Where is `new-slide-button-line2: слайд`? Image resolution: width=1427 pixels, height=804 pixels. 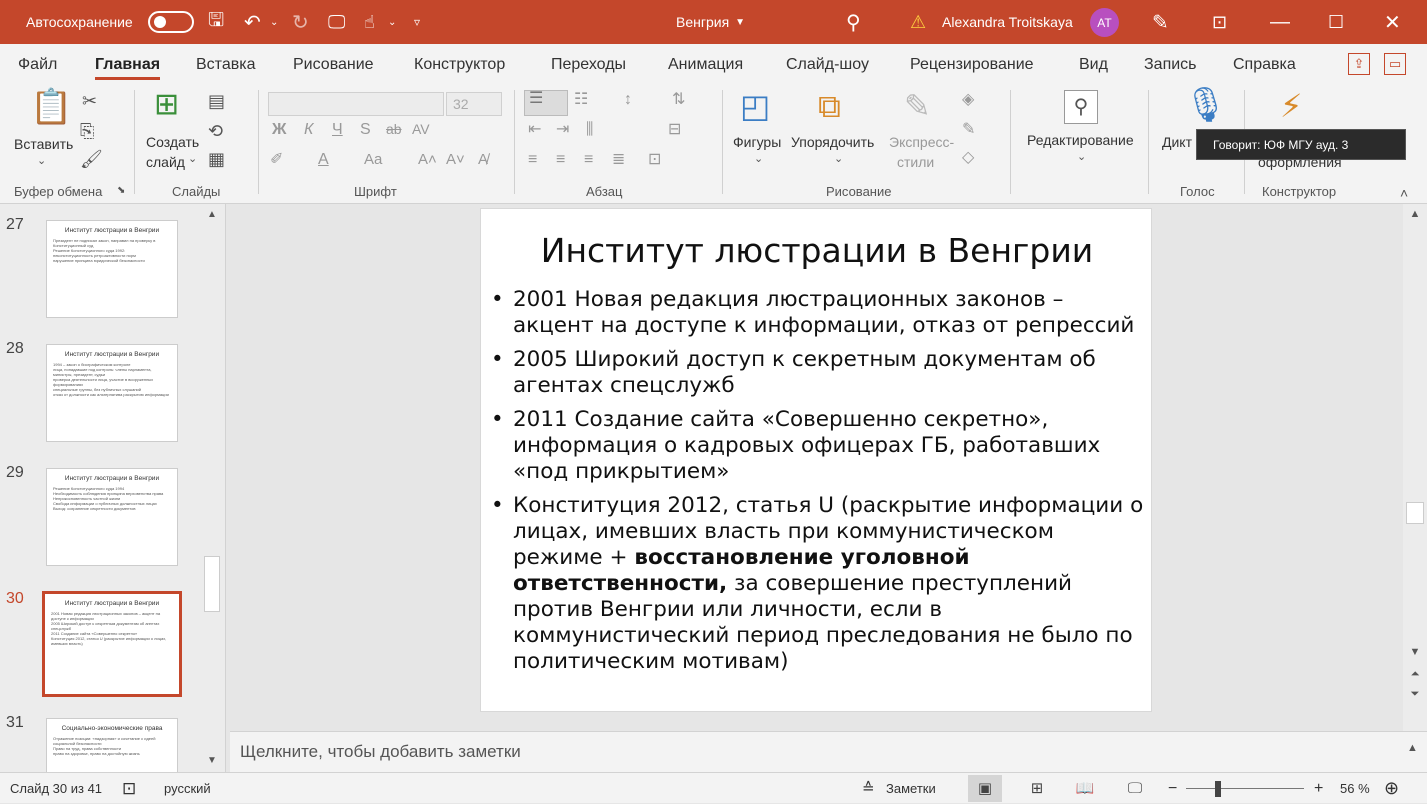
new-slide-button-line2: слайд is located at coordinates (165, 162).